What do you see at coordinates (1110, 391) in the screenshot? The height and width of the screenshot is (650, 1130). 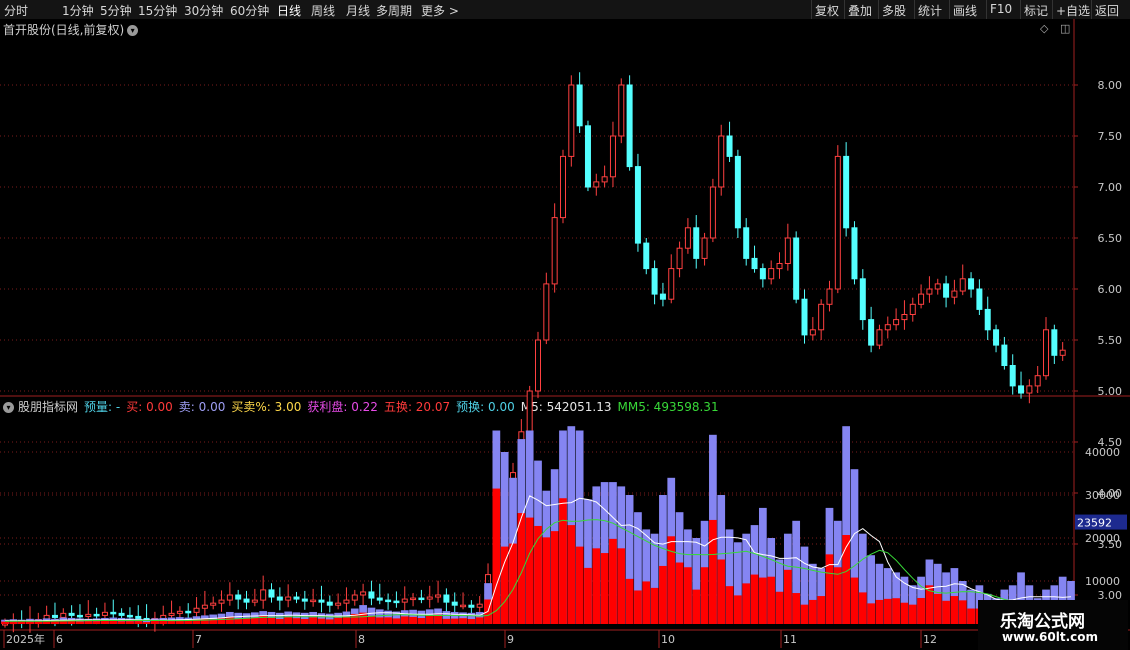 I see `price-tick-label: 5.00` at bounding box center [1110, 391].